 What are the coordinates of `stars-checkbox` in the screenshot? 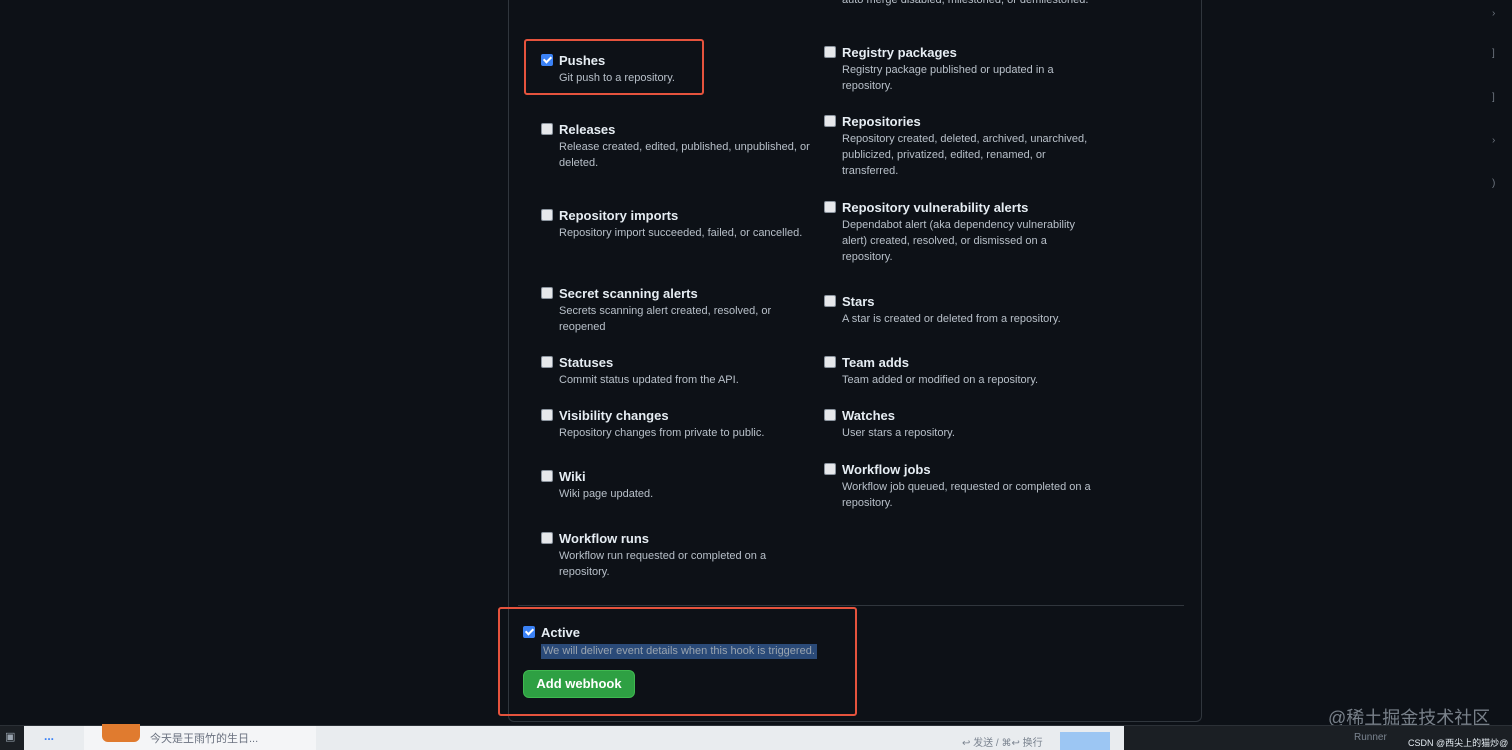 It's located at (830, 301).